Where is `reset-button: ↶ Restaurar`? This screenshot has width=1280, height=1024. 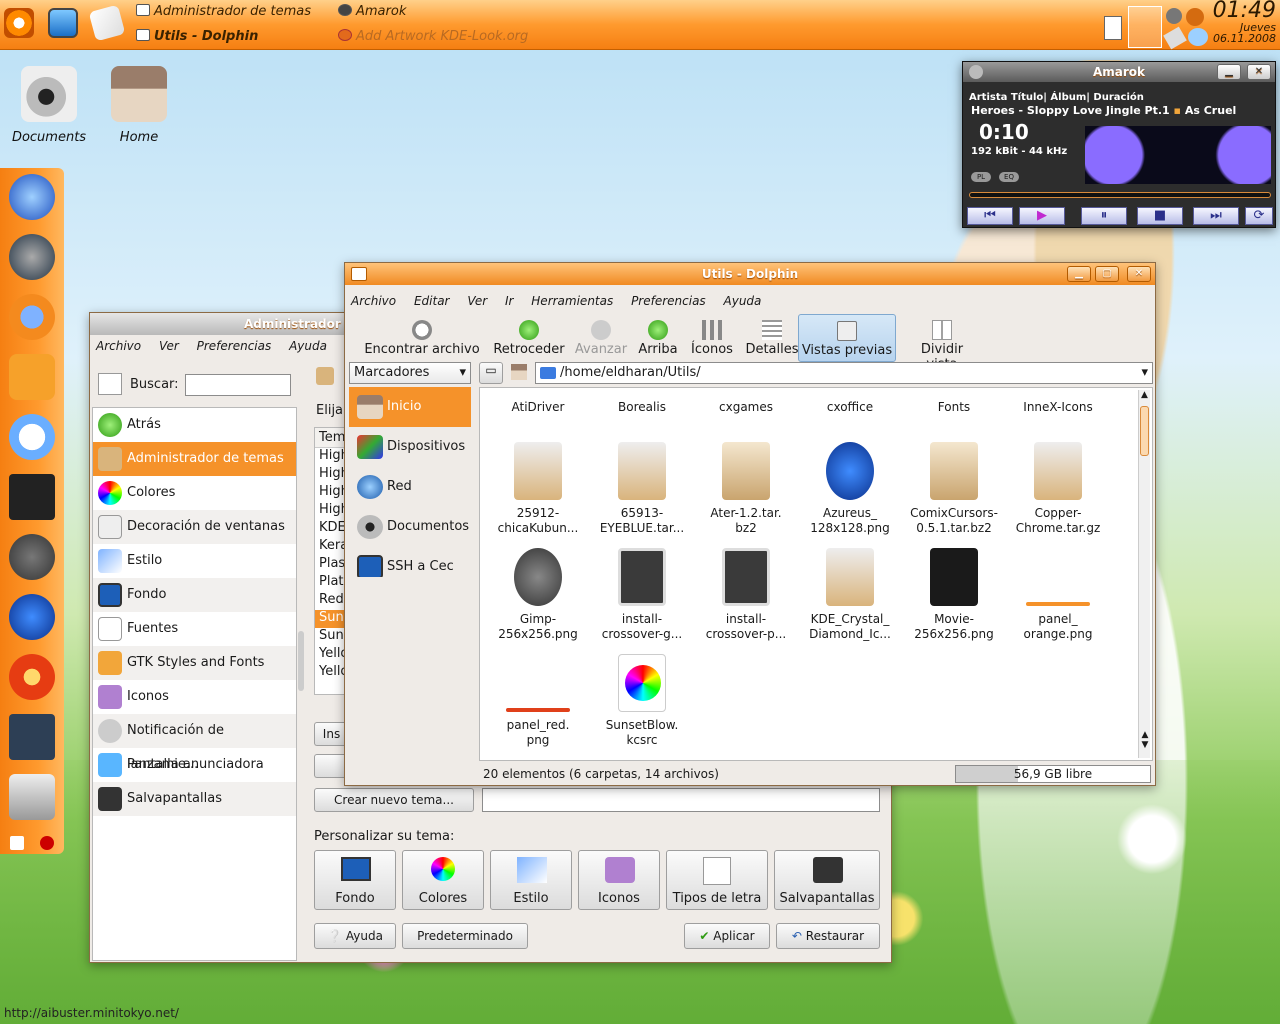 reset-button: ↶ Restaurar is located at coordinates (828, 936).